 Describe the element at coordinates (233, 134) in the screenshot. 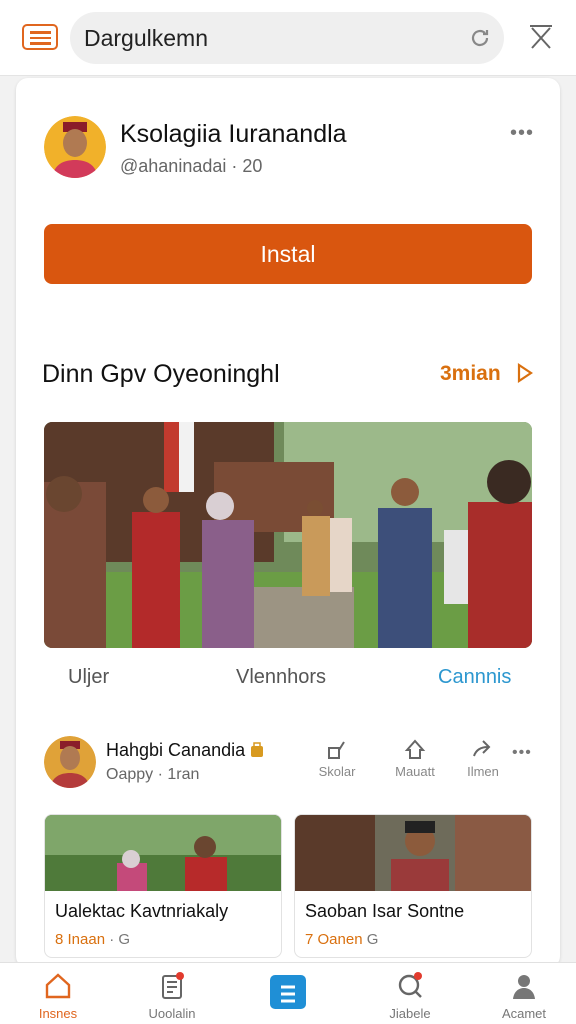

I see `profile-name: Ksolagiia Iuranandla` at that location.